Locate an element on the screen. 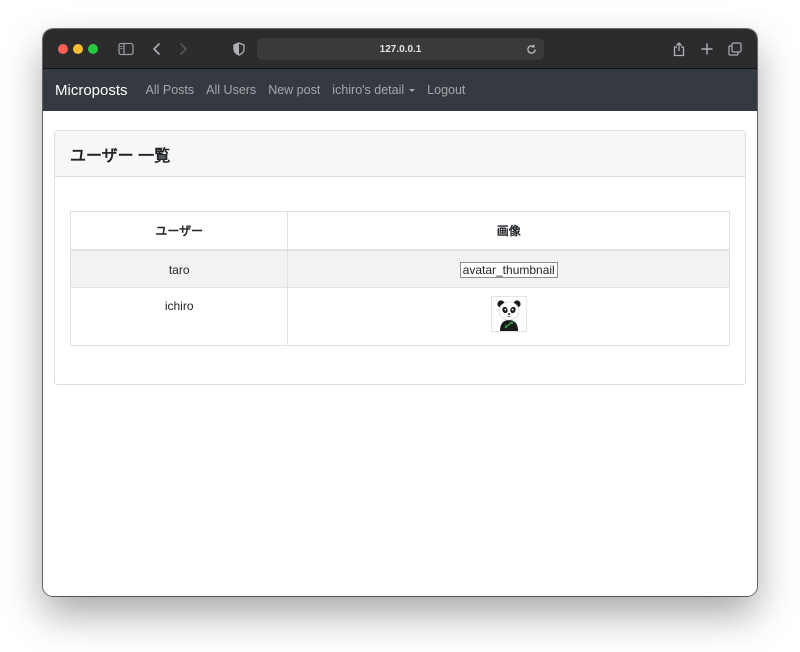 This screenshot has width=800, height=652. user-name-cell: ichiro is located at coordinates (179, 316).